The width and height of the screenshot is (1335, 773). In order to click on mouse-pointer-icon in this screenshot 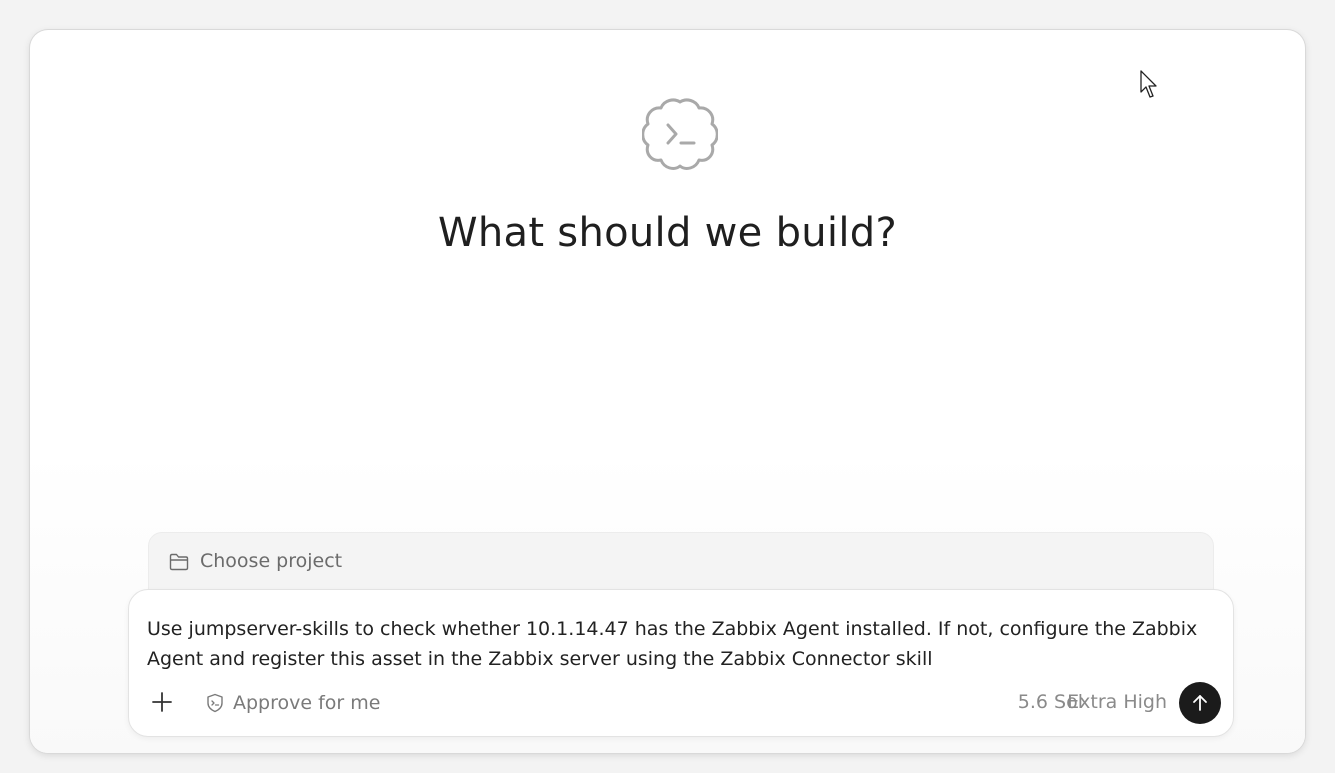, I will do `click(1148, 84)`.